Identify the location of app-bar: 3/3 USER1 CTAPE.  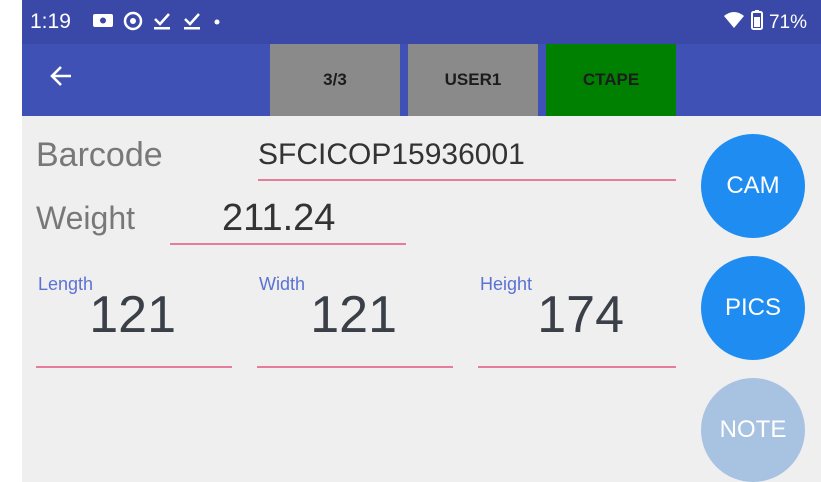
(421, 80).